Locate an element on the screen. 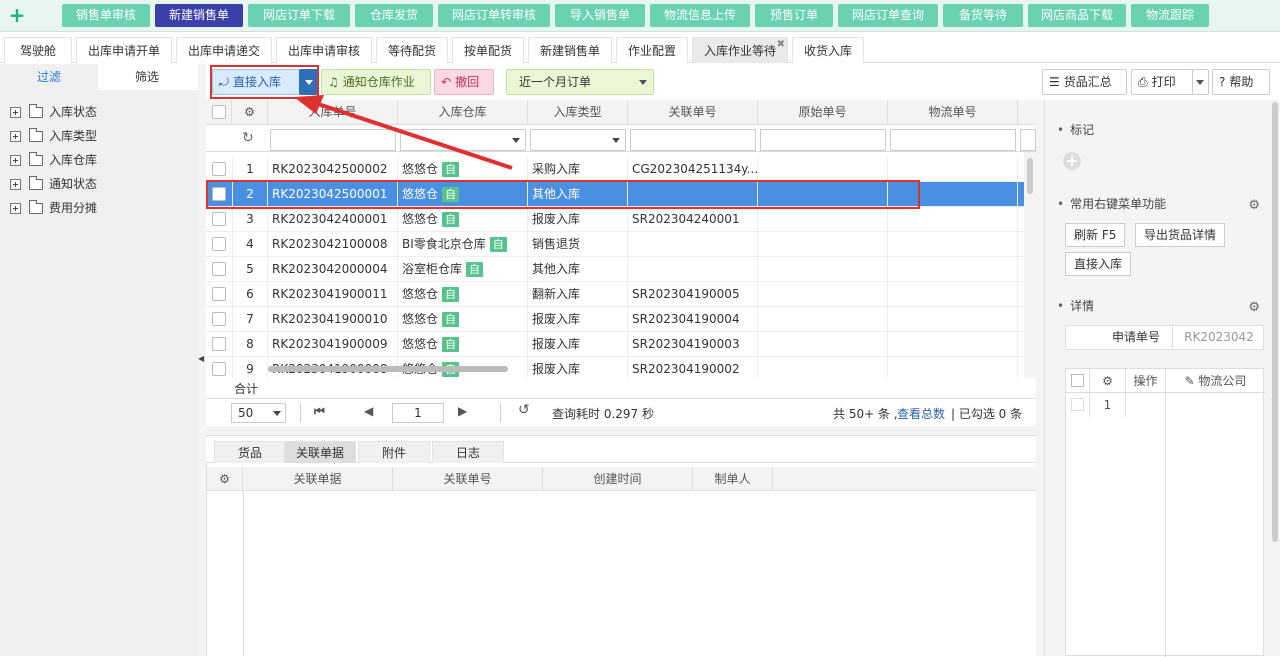 This screenshot has height=657, width=1280. nav-warehouse-ship: 仓库发货 is located at coordinates (394, 15).